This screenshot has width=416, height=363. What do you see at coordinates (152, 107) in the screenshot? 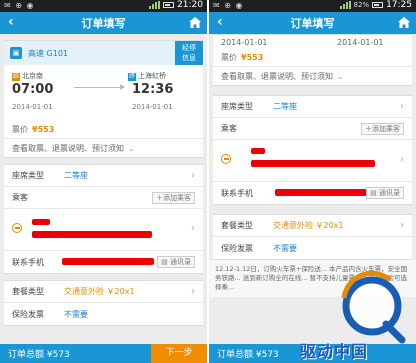
I see `arrive-date: 2014-01-01` at bounding box center [152, 107].